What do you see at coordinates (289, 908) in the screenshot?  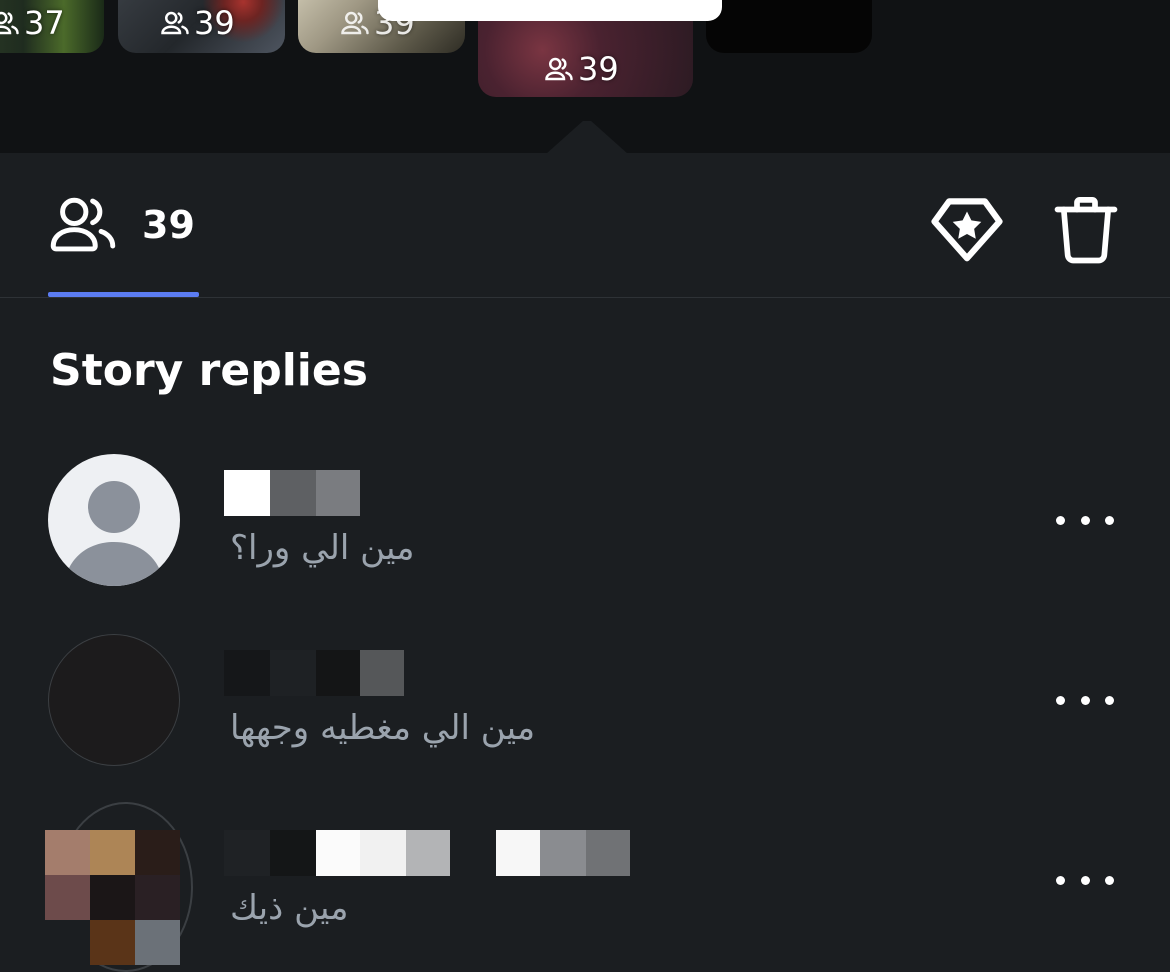 I see `reply-text: مين ذيك` at bounding box center [289, 908].